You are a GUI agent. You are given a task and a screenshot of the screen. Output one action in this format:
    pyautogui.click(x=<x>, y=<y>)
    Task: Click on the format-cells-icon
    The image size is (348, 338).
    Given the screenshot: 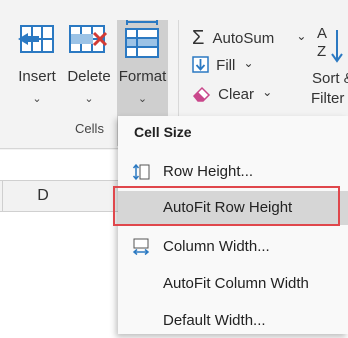 What is the action you would take?
    pyautogui.click(x=142, y=39)
    